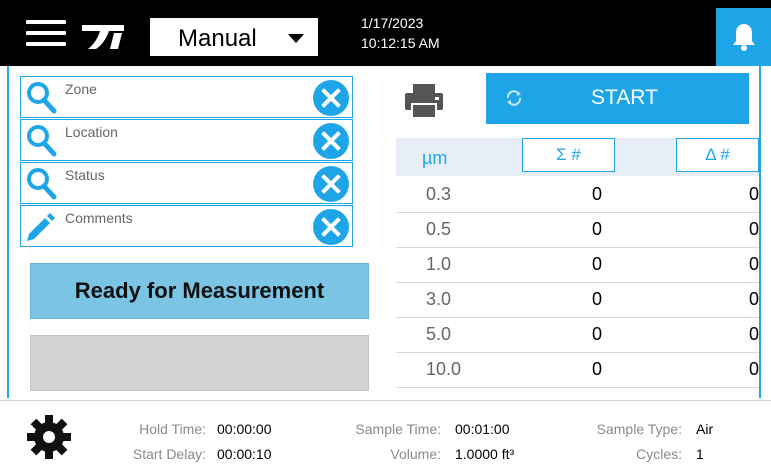 This screenshot has height=468, width=771. What do you see at coordinates (659, 454) in the screenshot?
I see `cycles-label: Cycles:` at bounding box center [659, 454].